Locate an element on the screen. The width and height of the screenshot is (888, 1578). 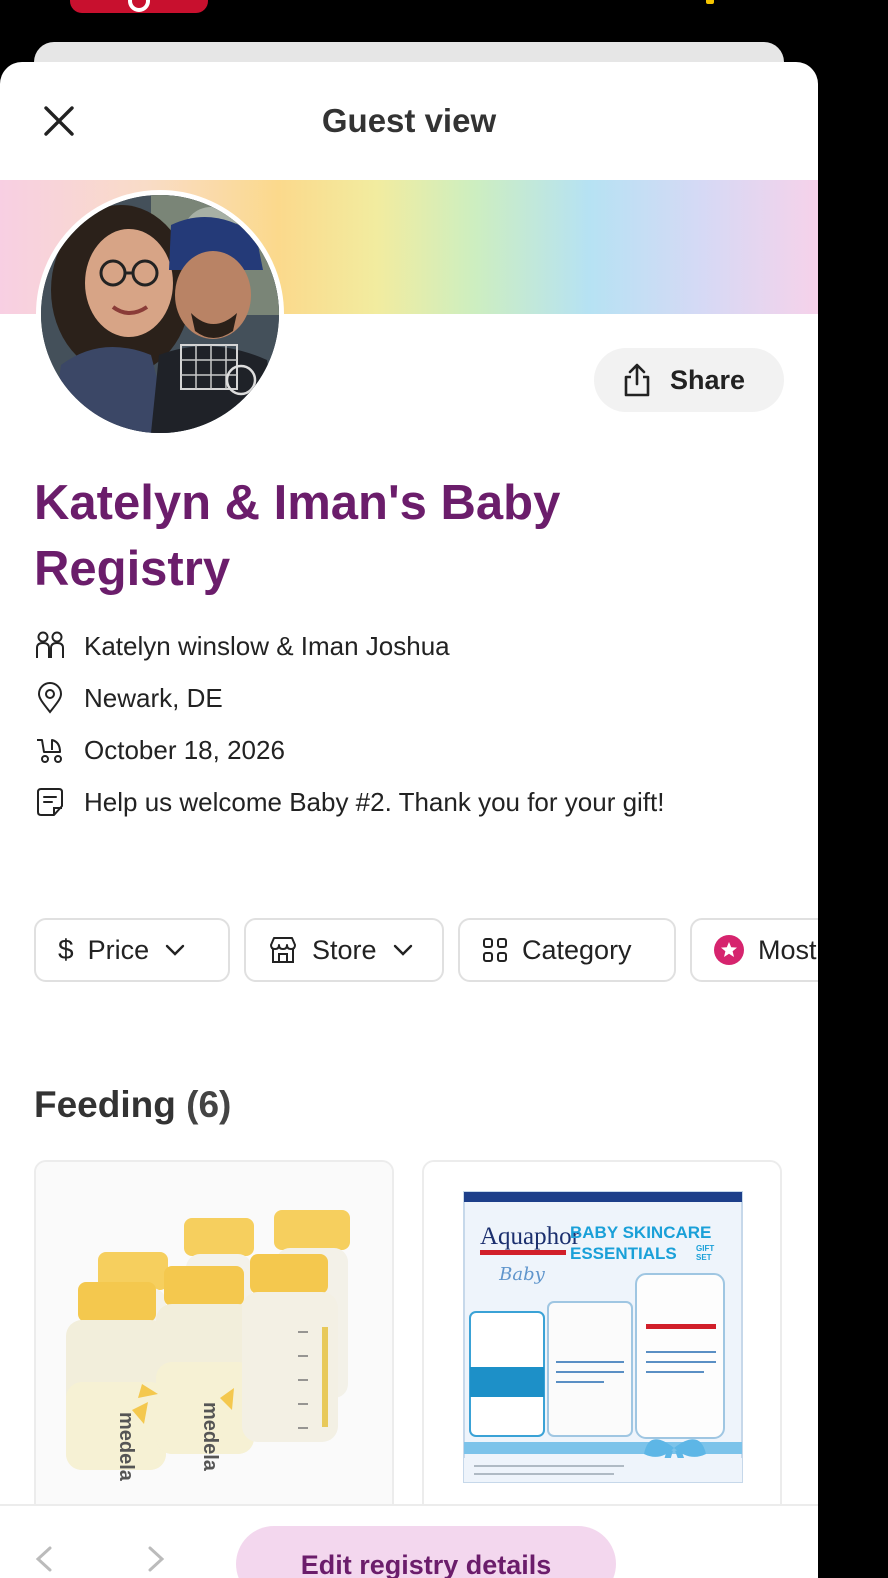
chevron-right-icon is located at coordinates (156, 1559).